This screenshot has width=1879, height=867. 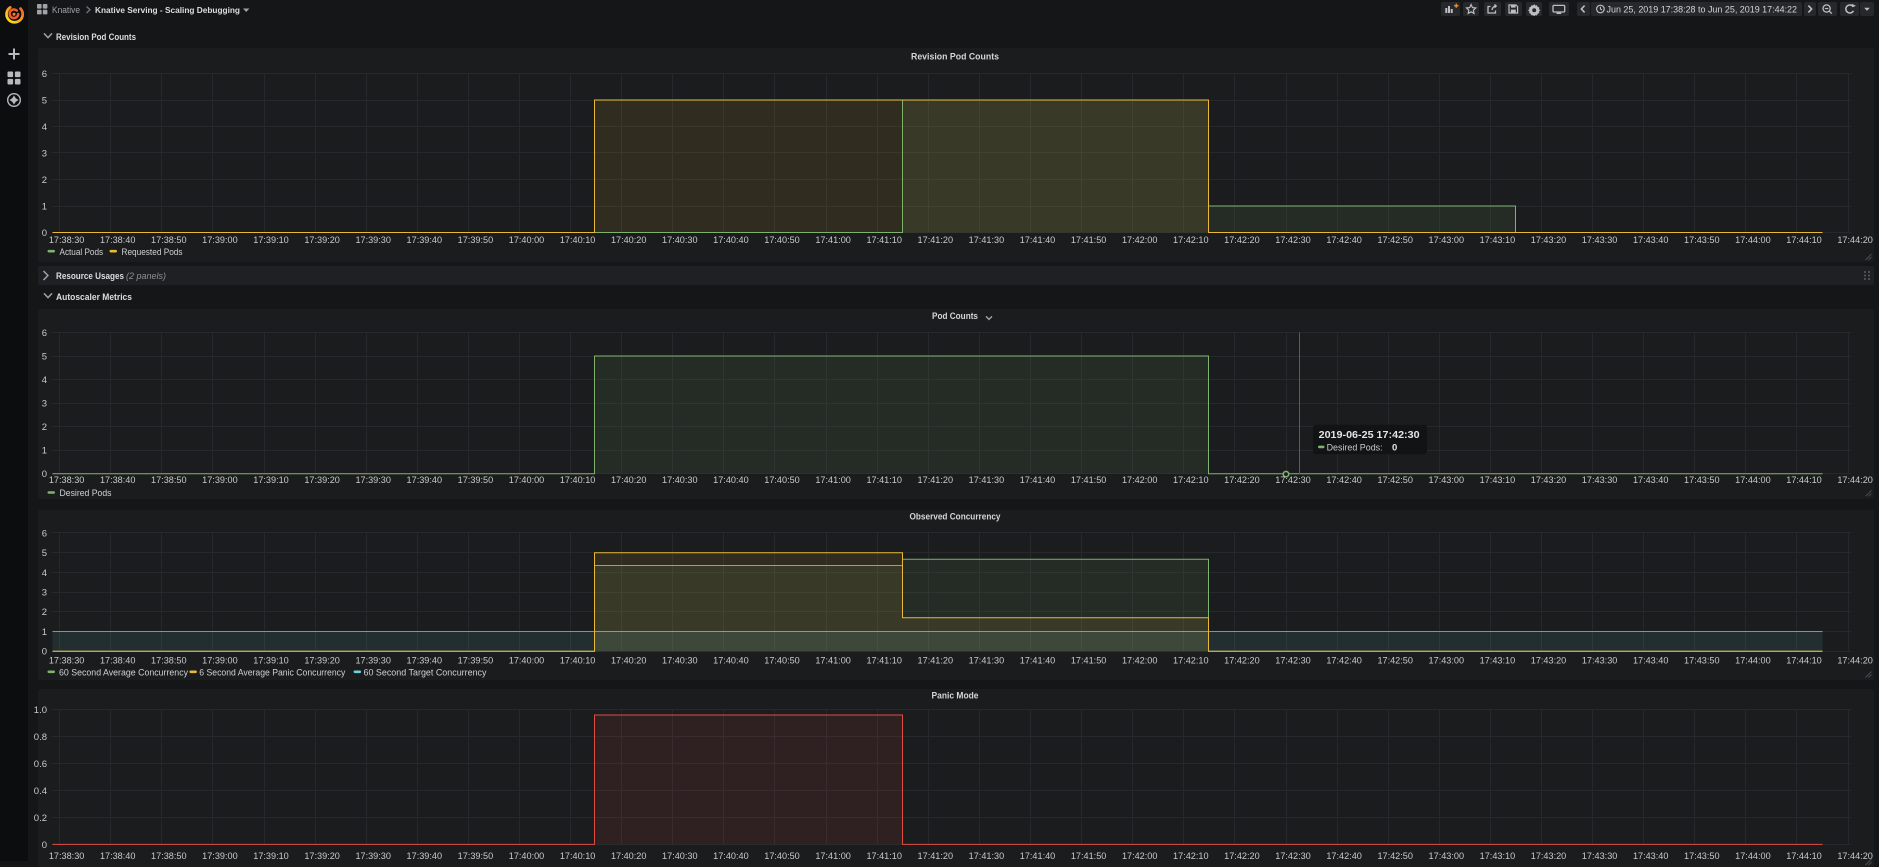 What do you see at coordinates (123, 672) in the screenshot?
I see `svg-text: 60 Second Average Concurrency` at bounding box center [123, 672].